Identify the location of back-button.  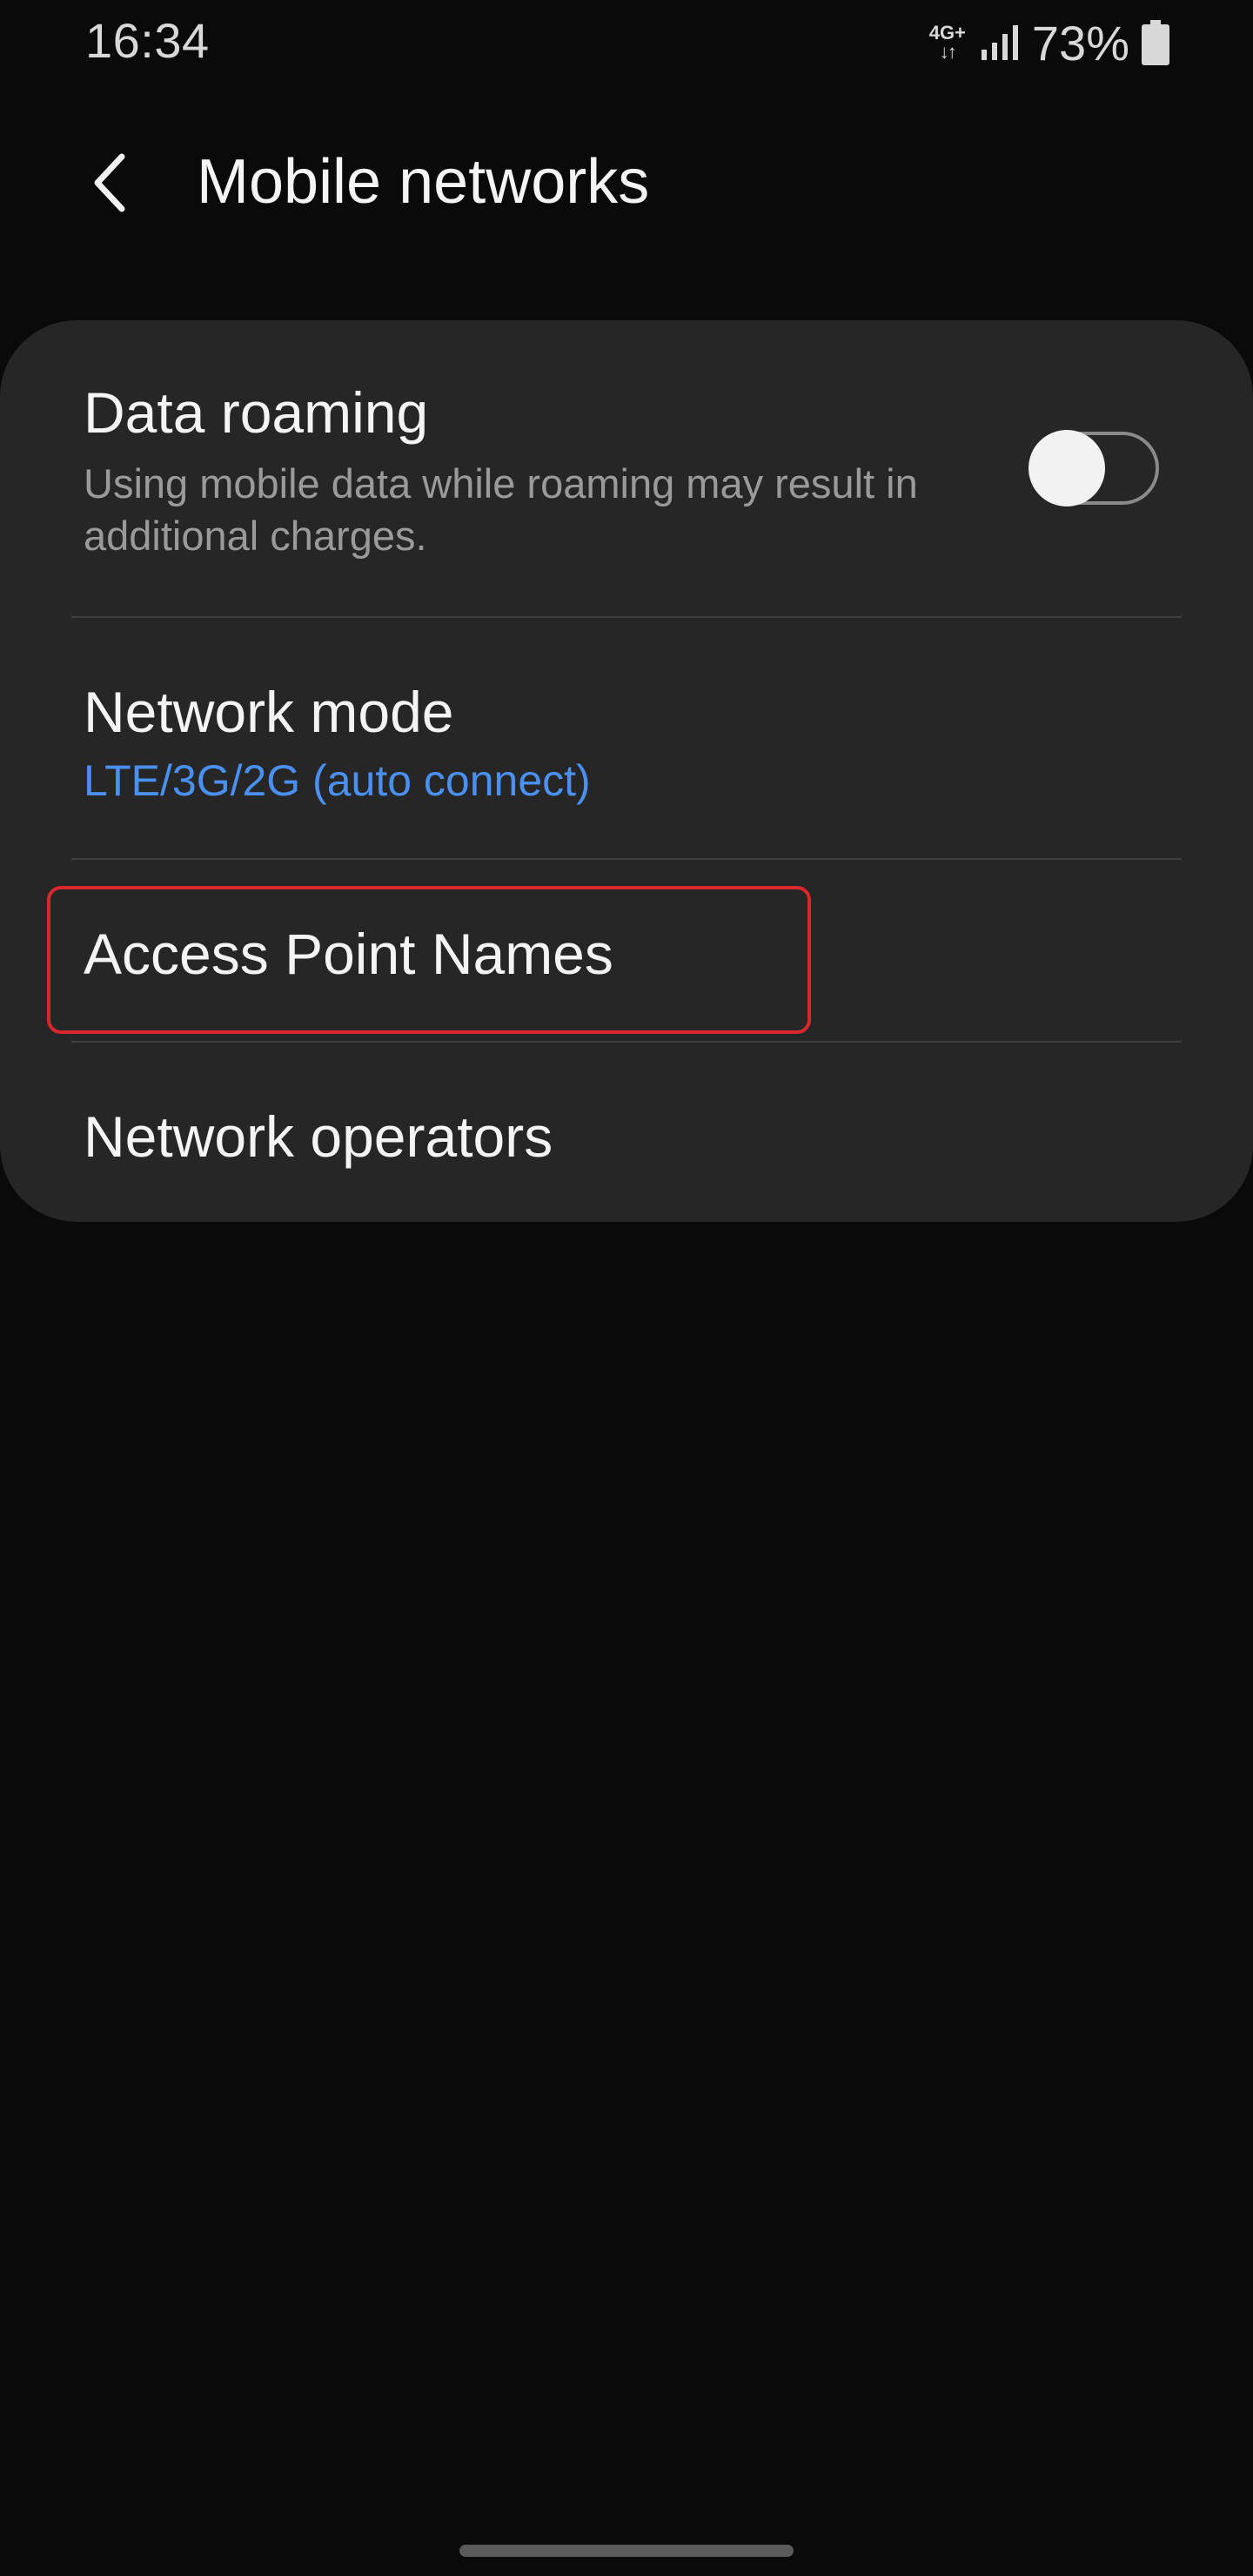
(109, 183).